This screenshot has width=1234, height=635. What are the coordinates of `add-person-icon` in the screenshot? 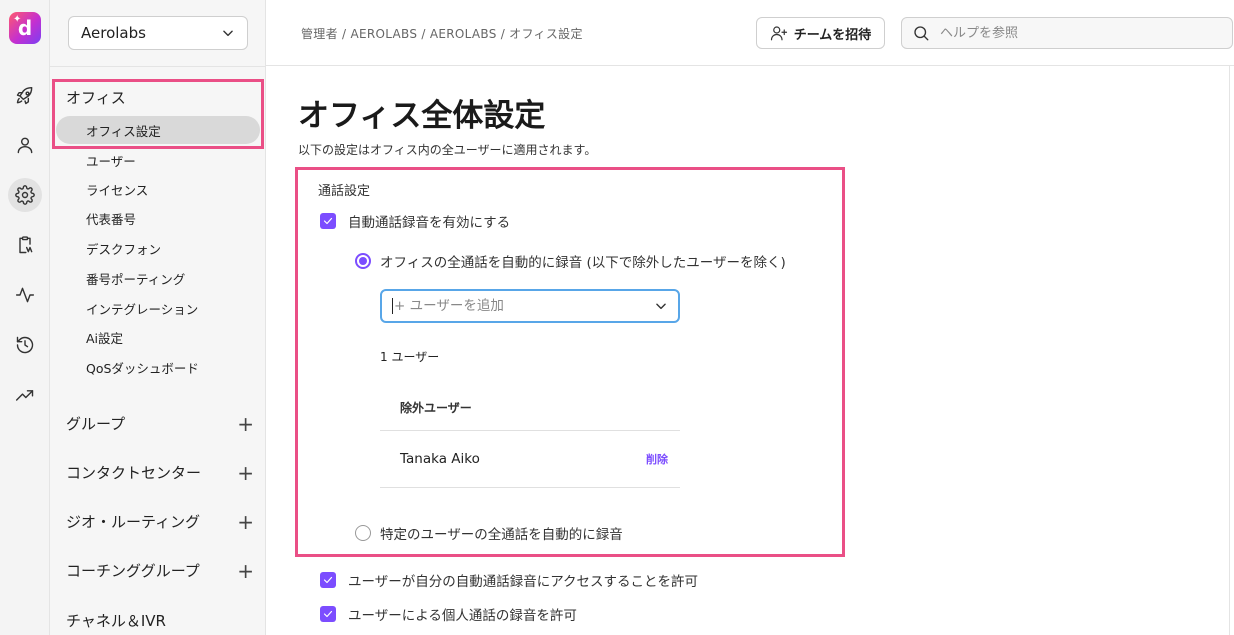 It's located at (778, 33).